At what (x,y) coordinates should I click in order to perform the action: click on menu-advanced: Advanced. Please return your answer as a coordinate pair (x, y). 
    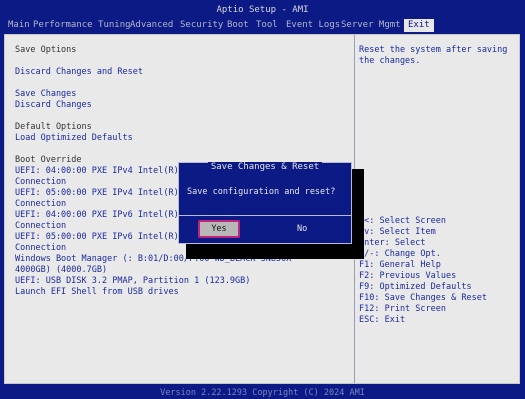
    Looking at the image, I should click on (151, 25).